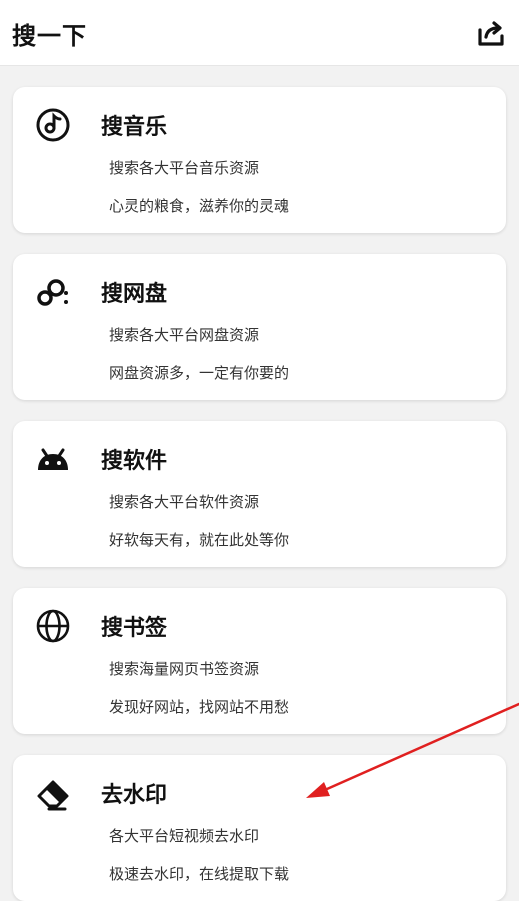 This screenshot has height=901, width=519. What do you see at coordinates (134, 461) in the screenshot?
I see `card-title: 搜软件` at bounding box center [134, 461].